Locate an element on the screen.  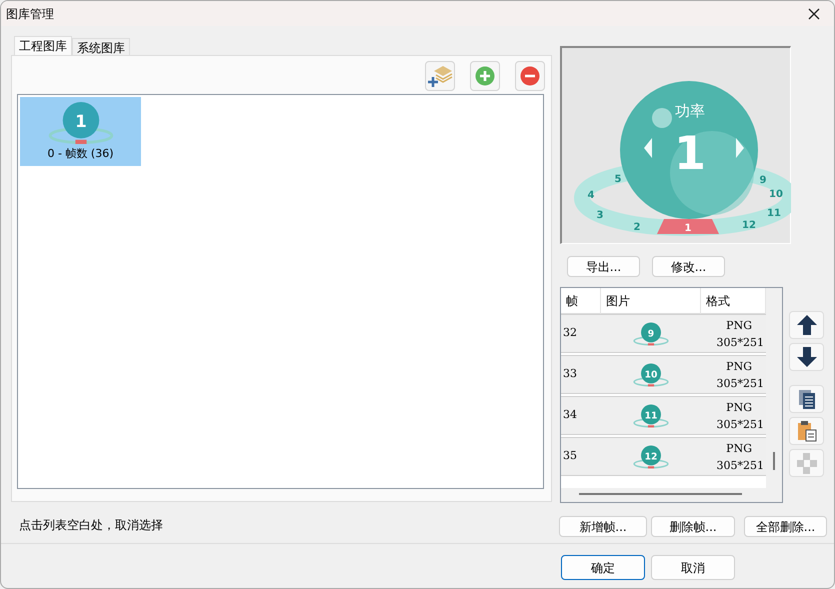
frame-number: 32 is located at coordinates (570, 333).